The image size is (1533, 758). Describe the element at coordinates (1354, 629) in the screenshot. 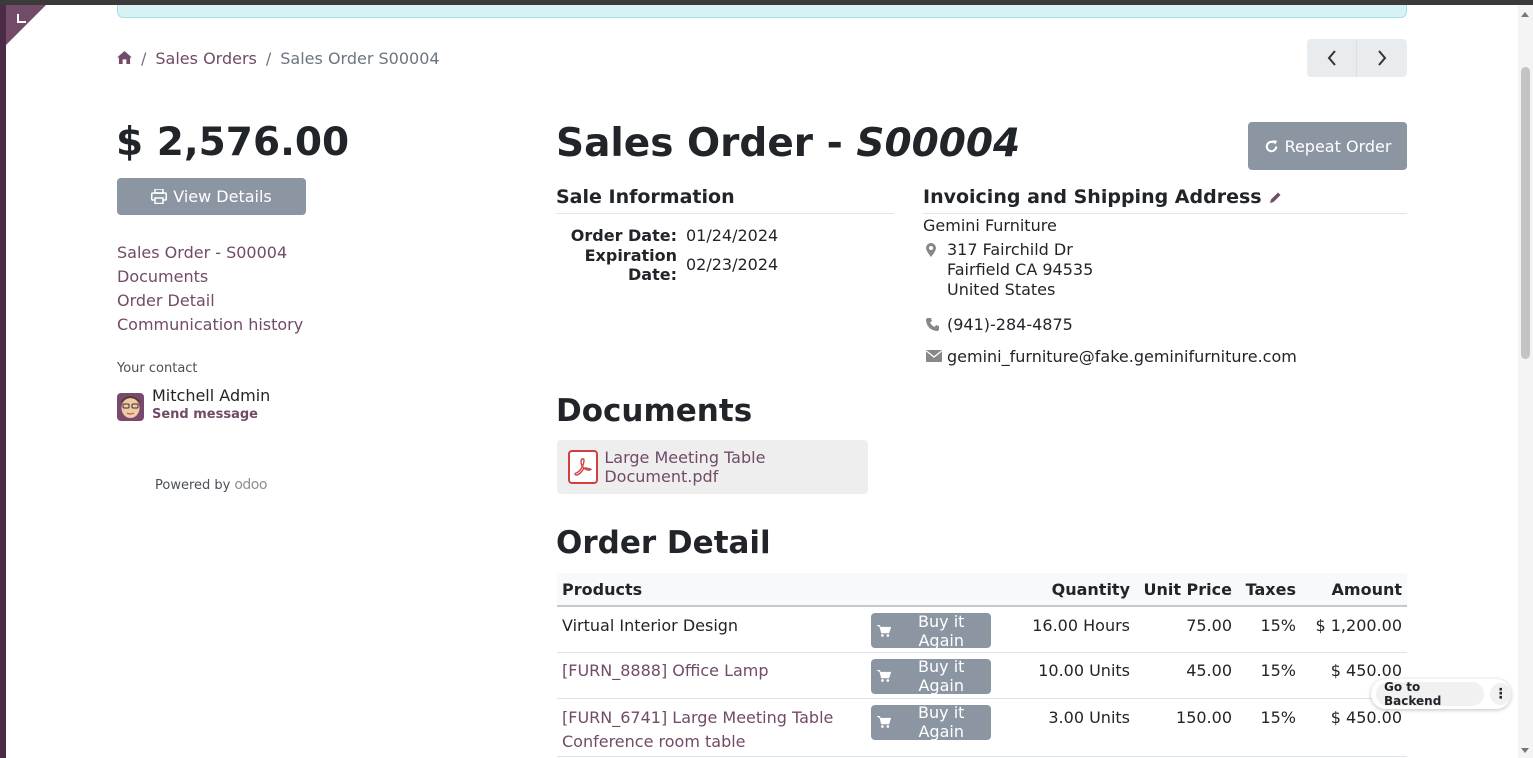

I see `amount: $ 1,200.00` at that location.